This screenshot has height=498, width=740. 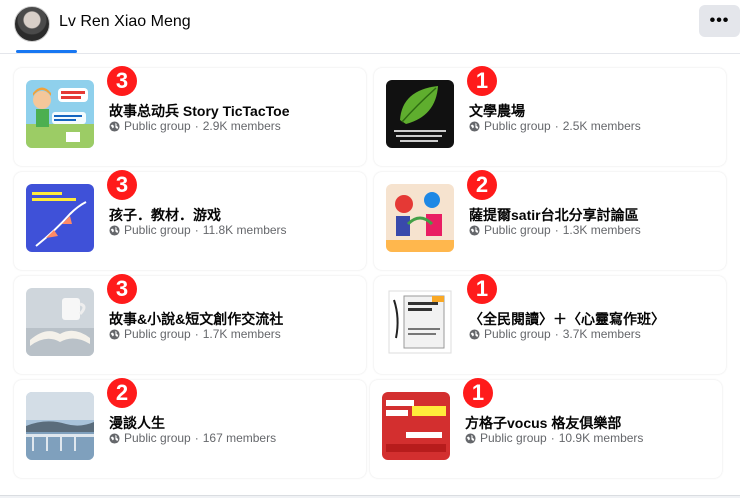 I want to click on member-count: 167 members, so click(x=239, y=438).